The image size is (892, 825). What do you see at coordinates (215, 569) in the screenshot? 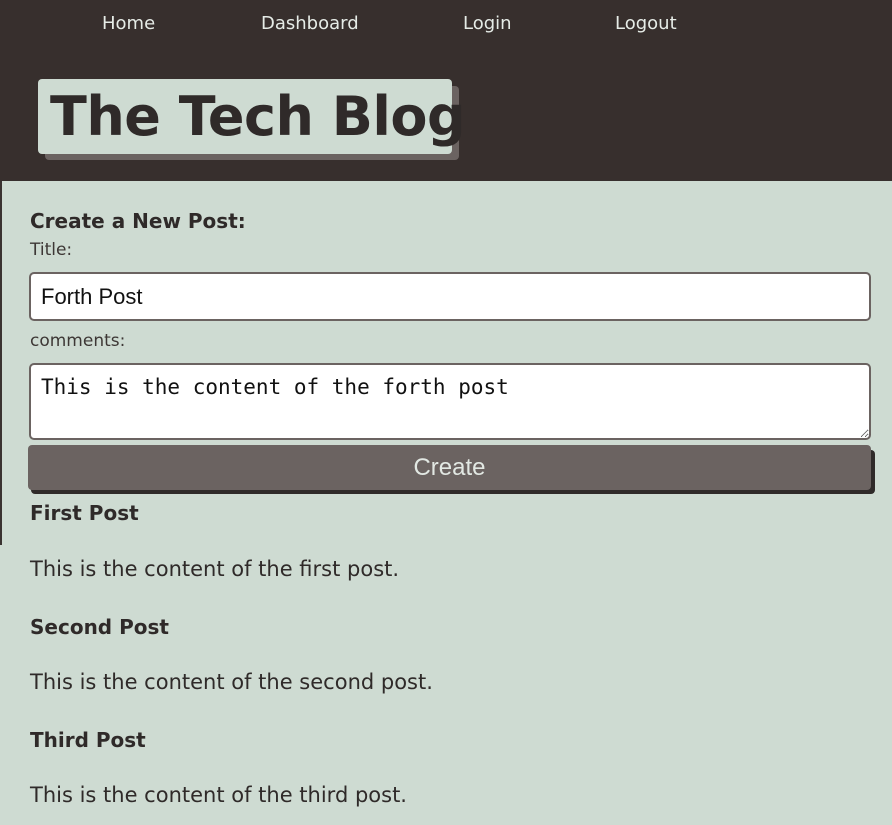
I see `post-content: This is the content of the first post.` at bounding box center [215, 569].